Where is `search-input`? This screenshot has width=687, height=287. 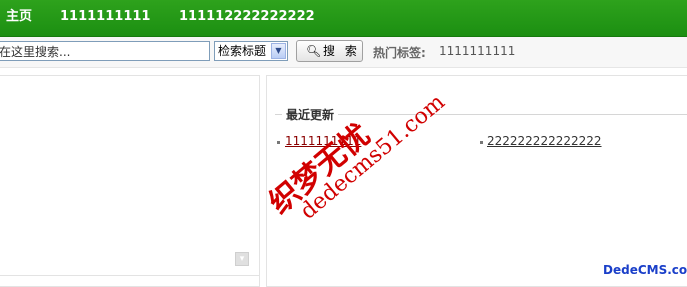
search-input is located at coordinates (105, 51).